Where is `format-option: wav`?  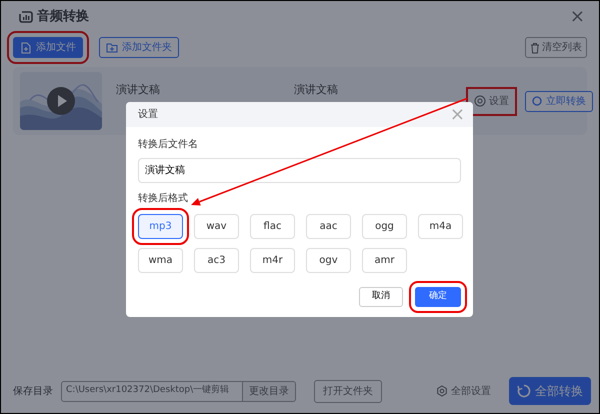
format-option: wav is located at coordinates (216, 226).